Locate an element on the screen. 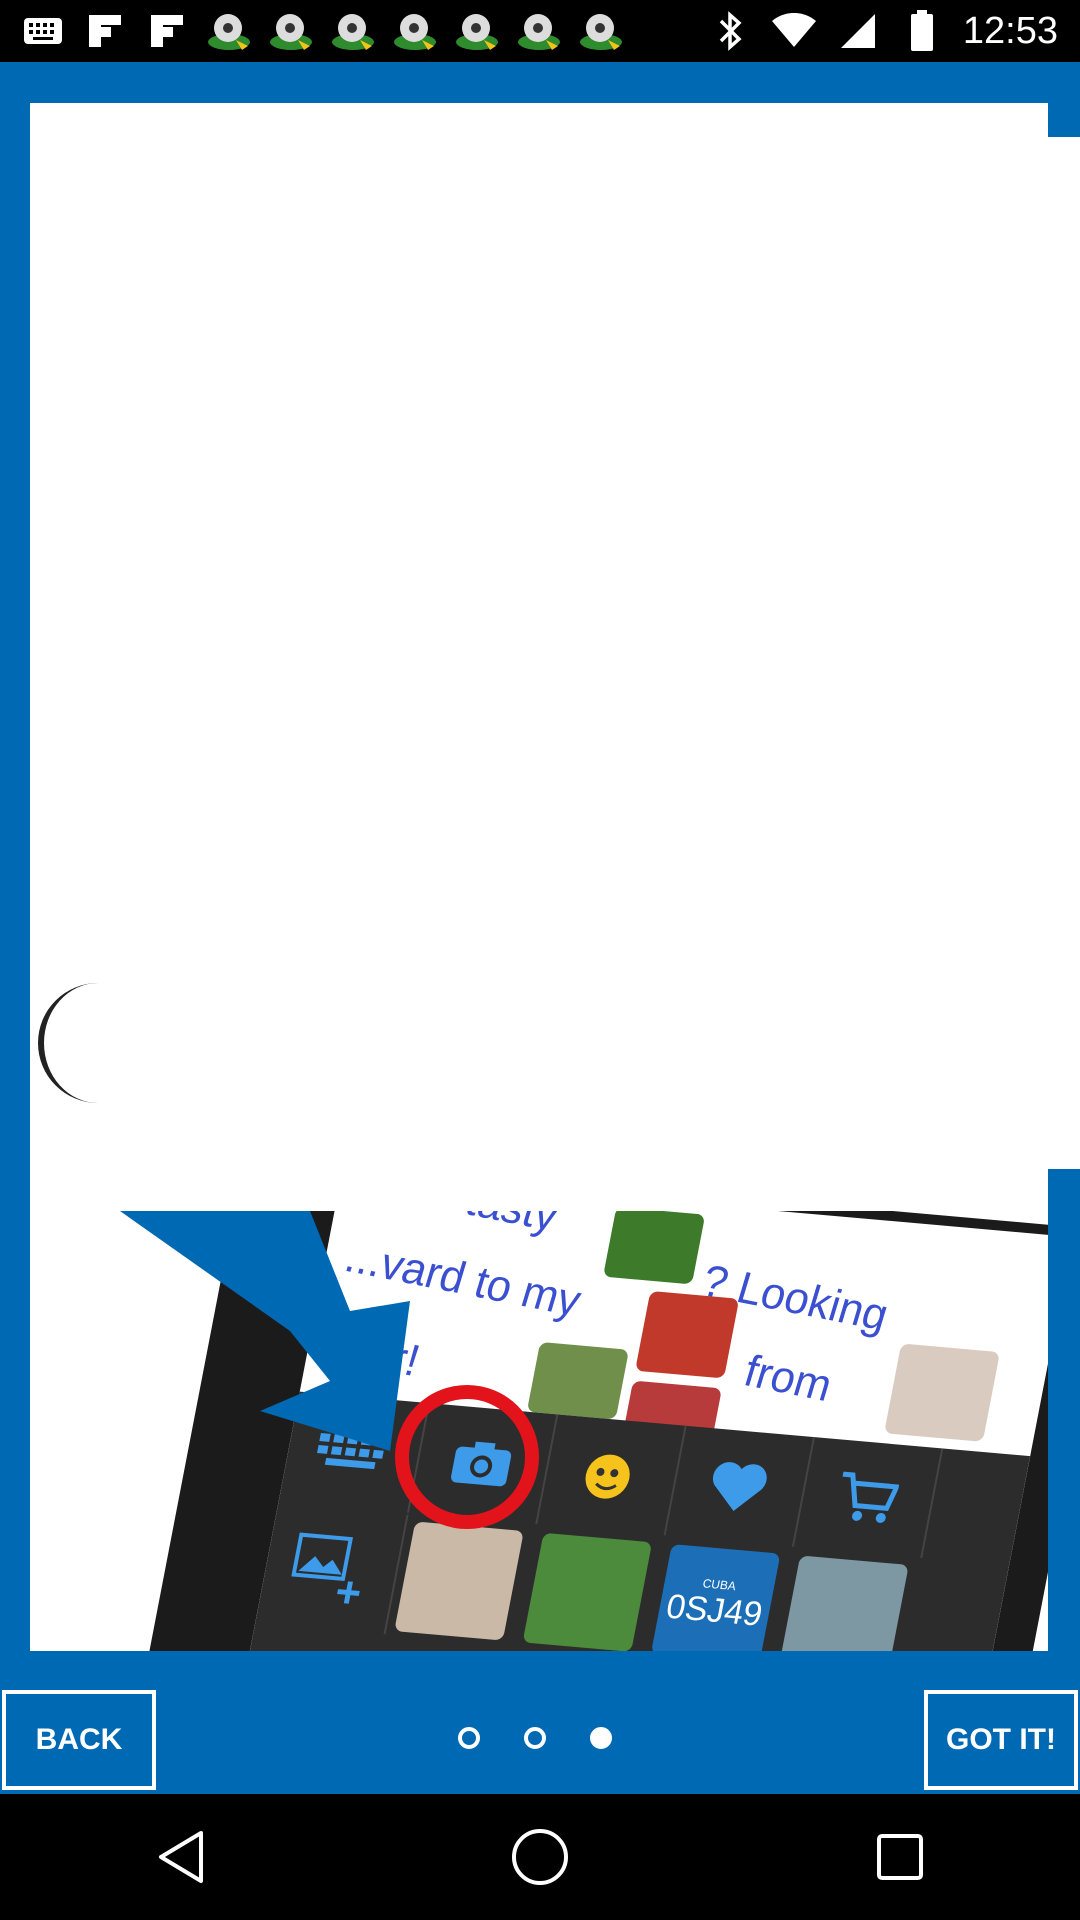 The image size is (1080, 1920). card-extension is located at coordinates (1064, 653).